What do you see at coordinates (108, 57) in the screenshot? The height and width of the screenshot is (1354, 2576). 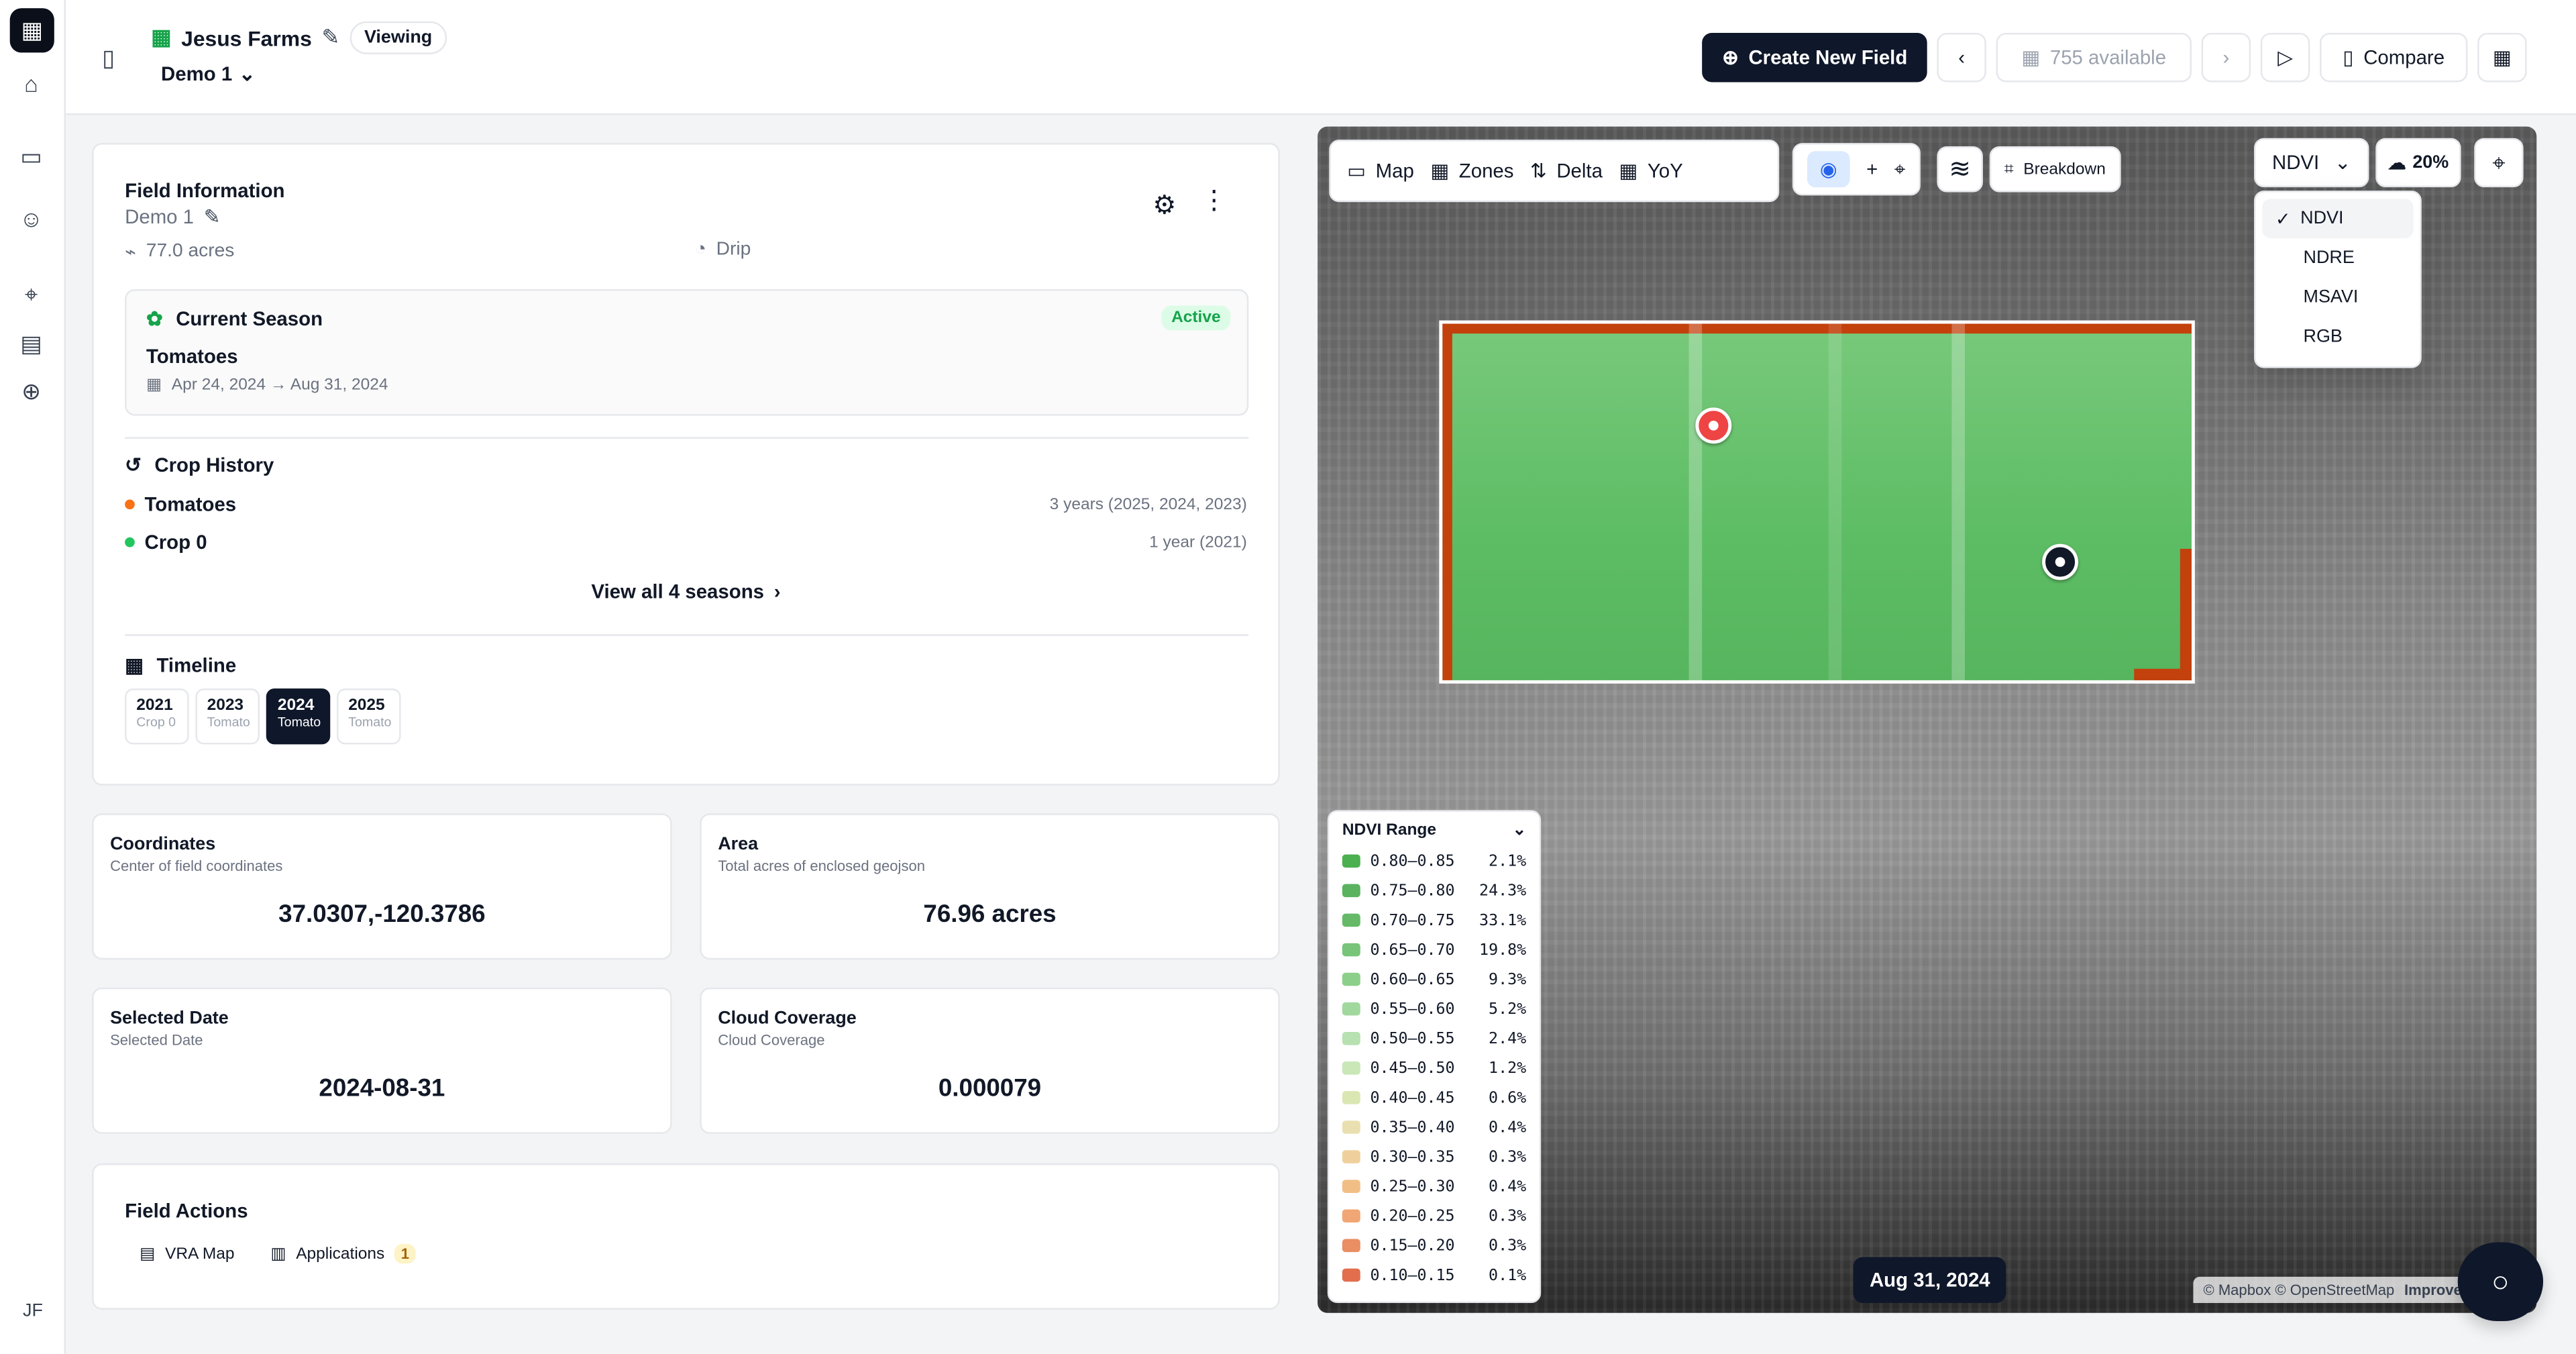 I see `sidebar-toggle-icon: ▯` at bounding box center [108, 57].